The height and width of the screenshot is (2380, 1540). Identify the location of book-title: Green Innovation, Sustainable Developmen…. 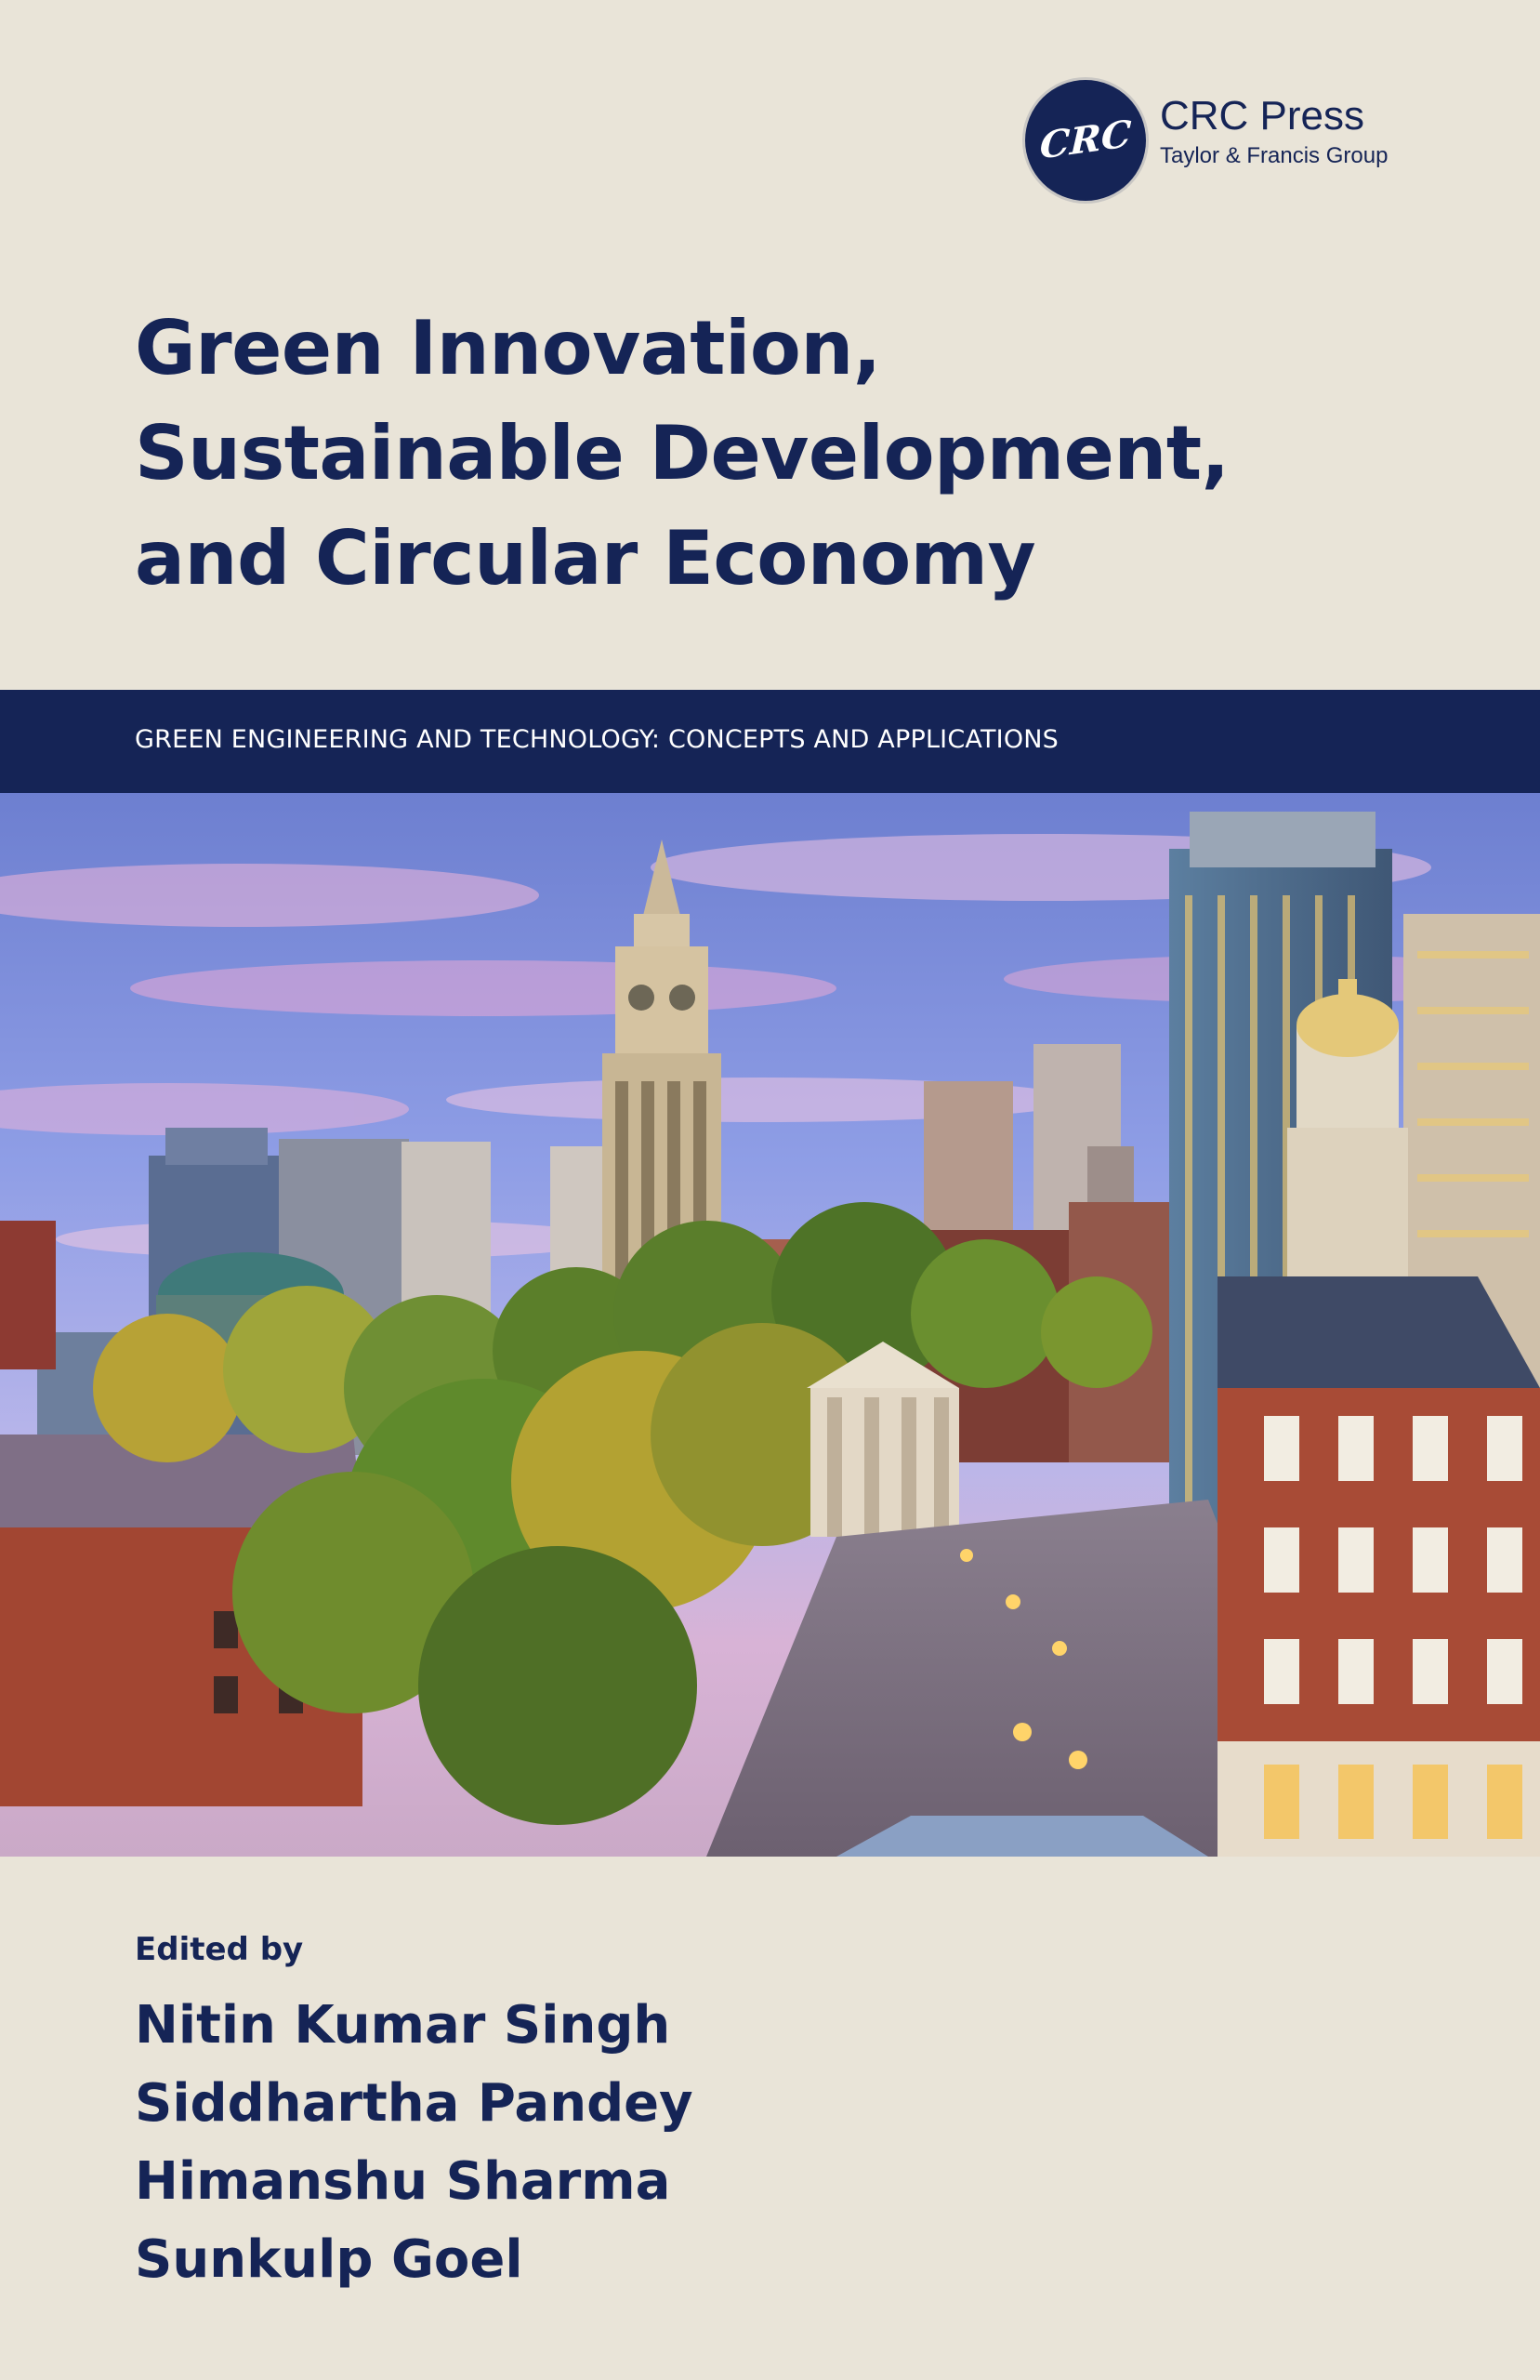
(814, 453).